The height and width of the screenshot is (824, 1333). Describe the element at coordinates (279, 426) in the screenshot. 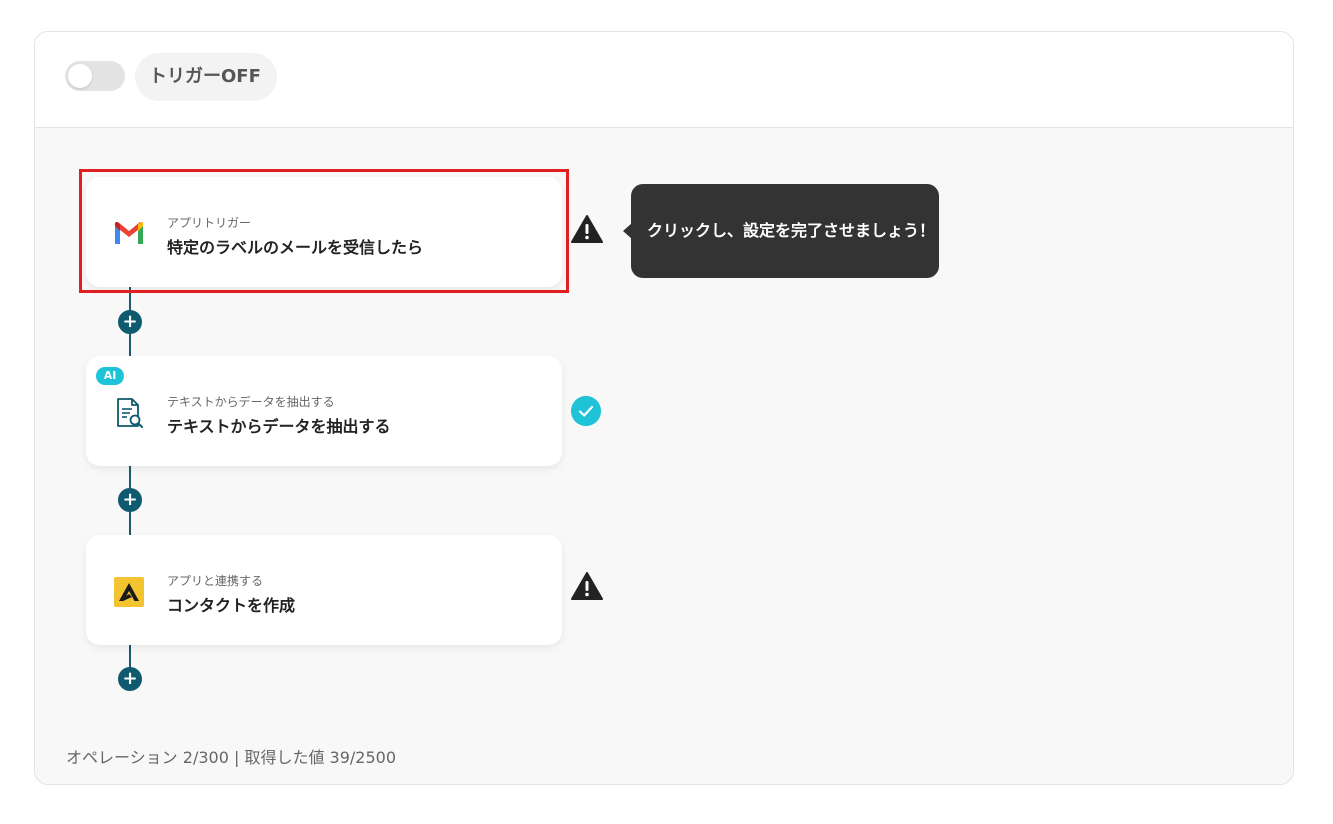

I see `step-title: テキストからデータを抽出する` at that location.